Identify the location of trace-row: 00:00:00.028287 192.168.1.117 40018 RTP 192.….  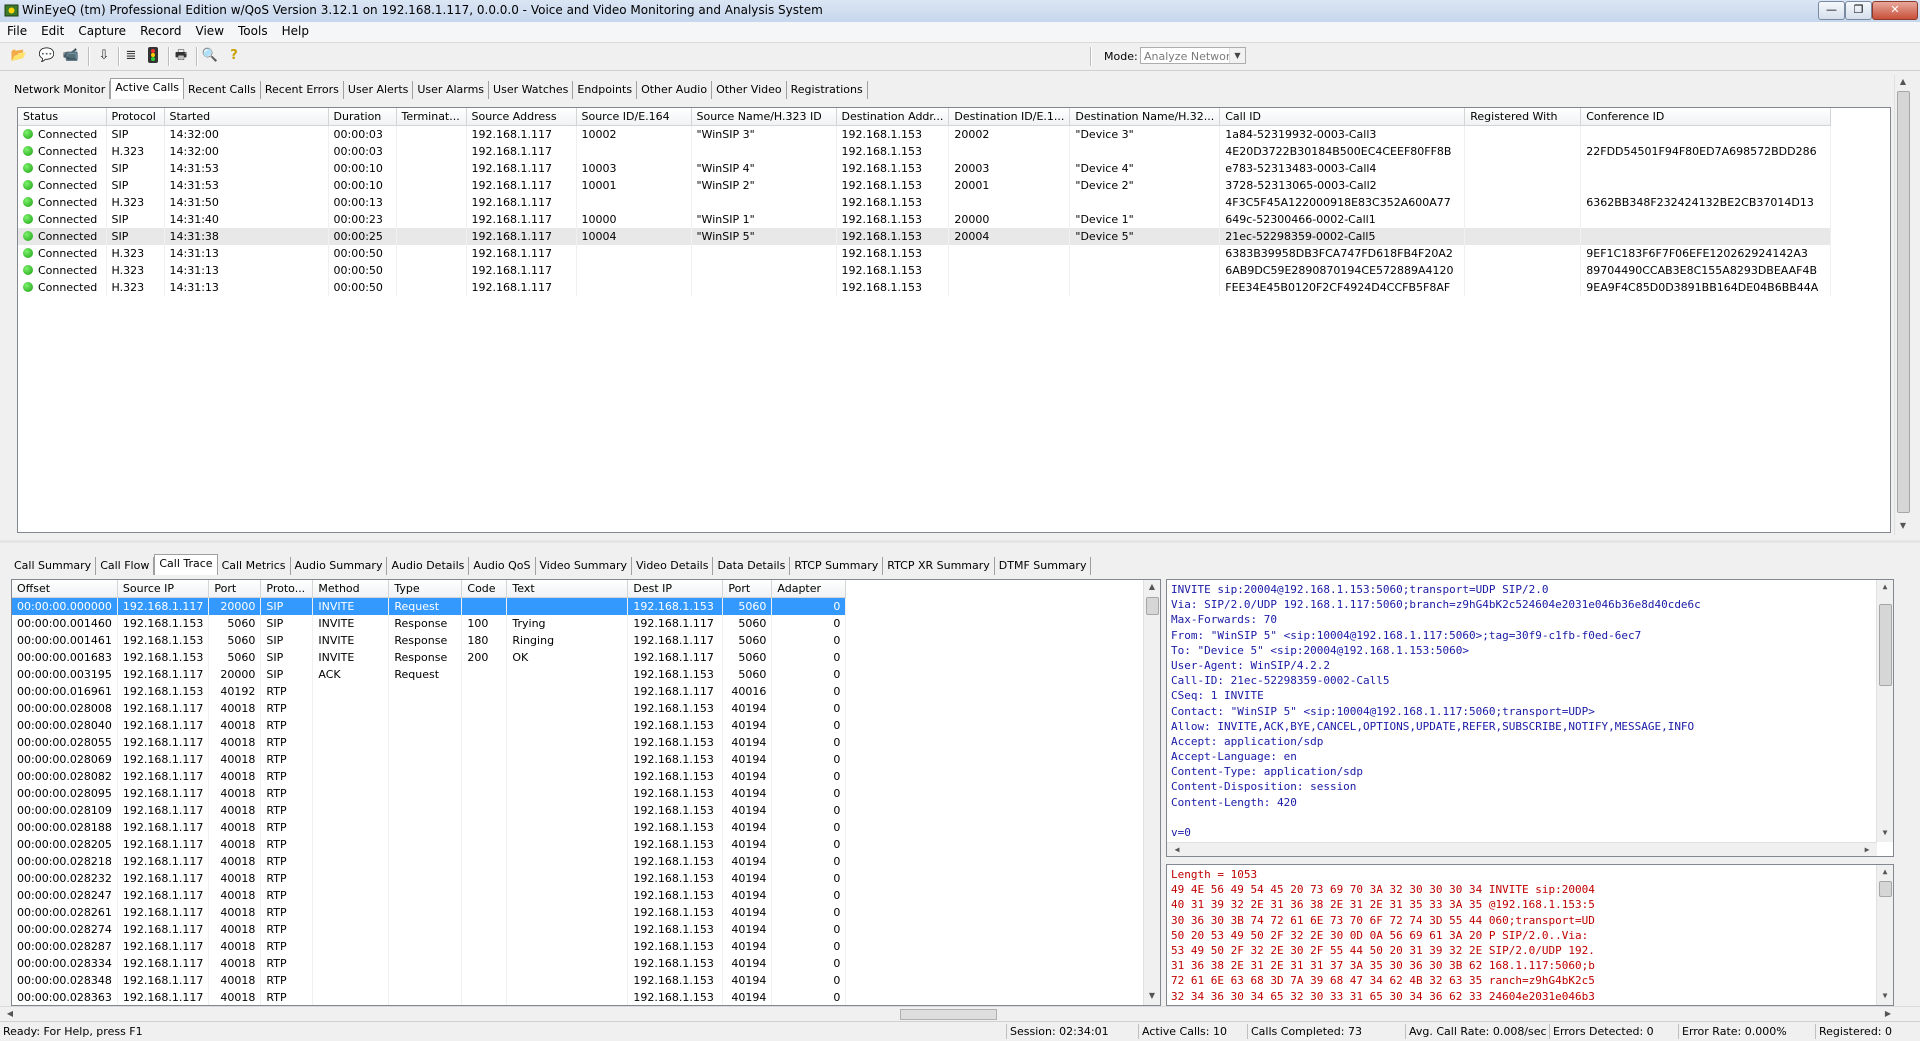
(429, 946).